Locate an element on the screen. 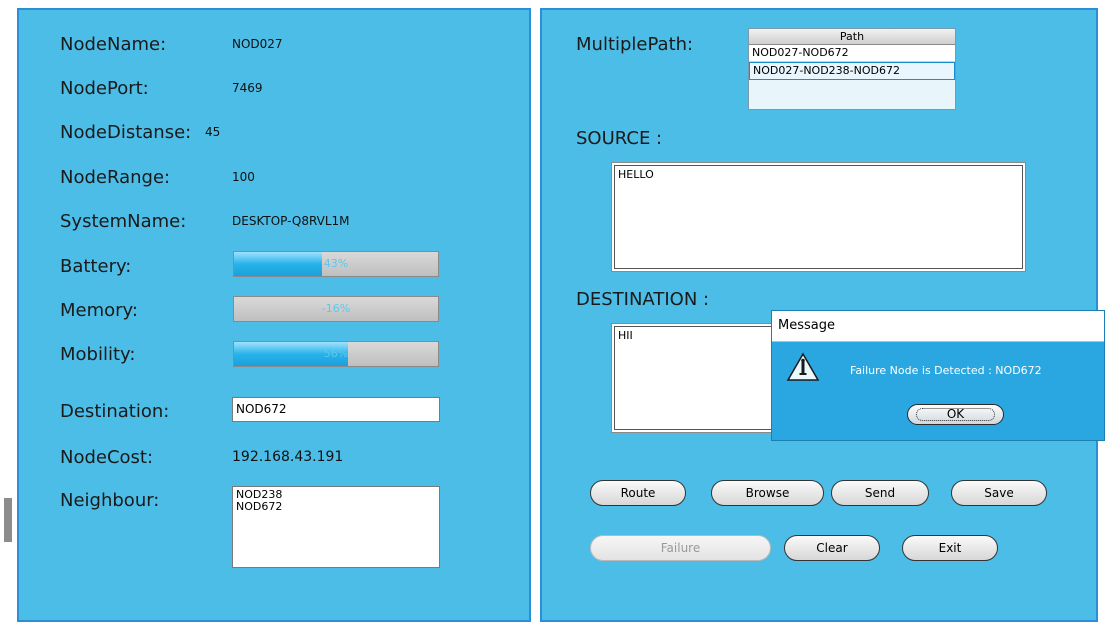 The image size is (1105, 630). node-port-label: NodePort: is located at coordinates (104, 88).